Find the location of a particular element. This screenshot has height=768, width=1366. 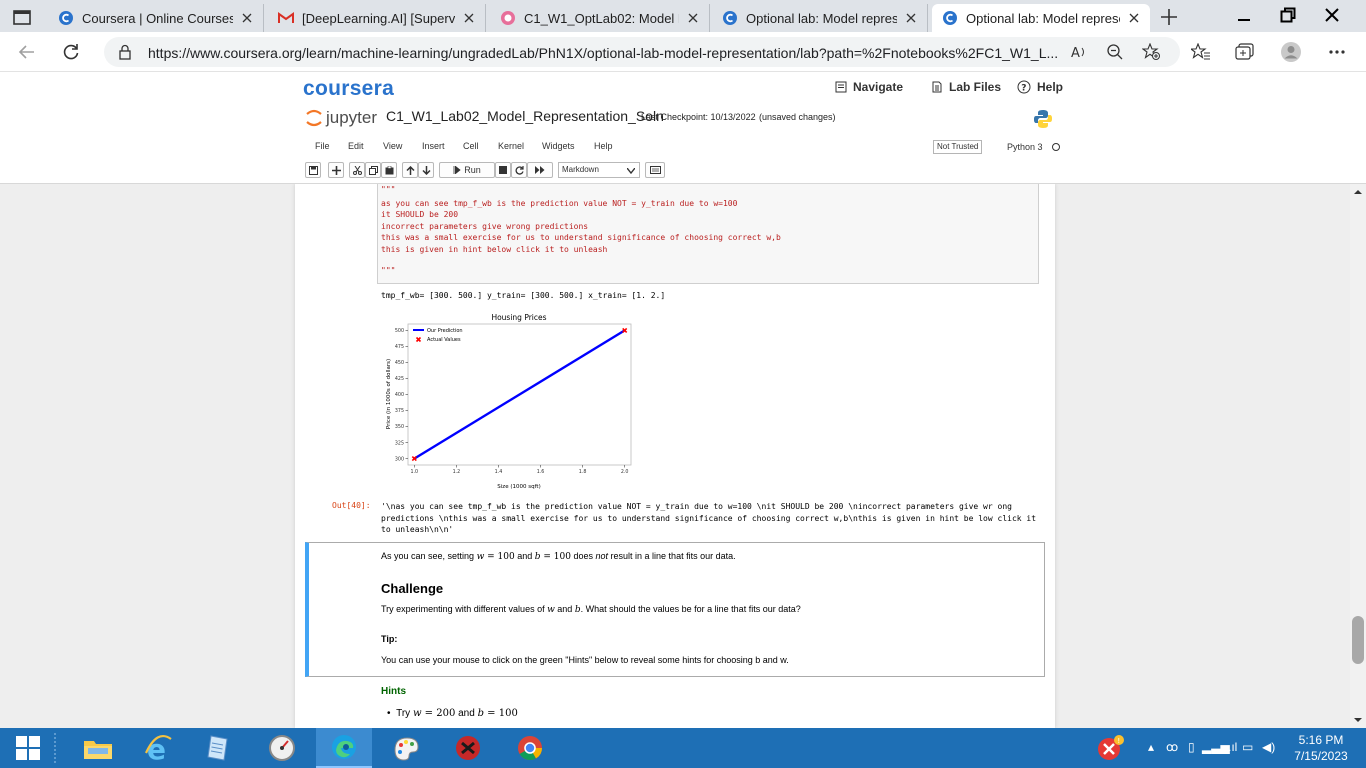

file-explorer-icon is located at coordinates (98, 748).